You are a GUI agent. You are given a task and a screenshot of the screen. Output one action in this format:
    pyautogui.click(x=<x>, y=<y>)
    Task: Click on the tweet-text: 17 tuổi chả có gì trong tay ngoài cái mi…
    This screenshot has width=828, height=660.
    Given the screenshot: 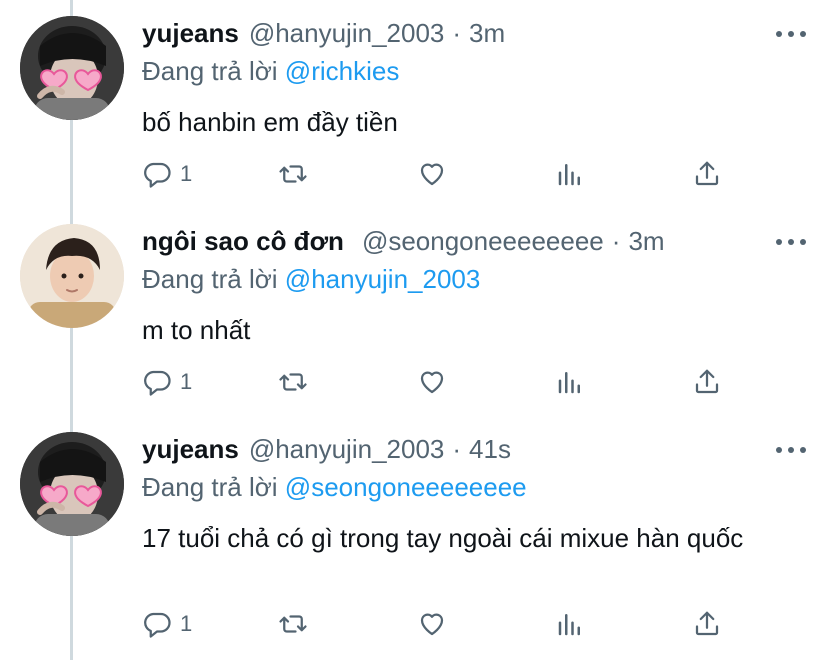 What is the action you would take?
    pyautogui.click(x=443, y=538)
    